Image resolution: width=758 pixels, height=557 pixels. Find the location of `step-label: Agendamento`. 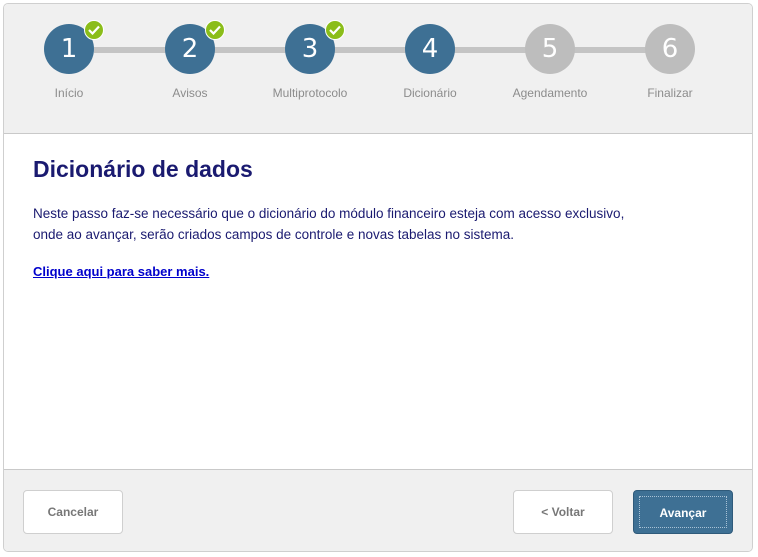

step-label: Agendamento is located at coordinates (550, 93).